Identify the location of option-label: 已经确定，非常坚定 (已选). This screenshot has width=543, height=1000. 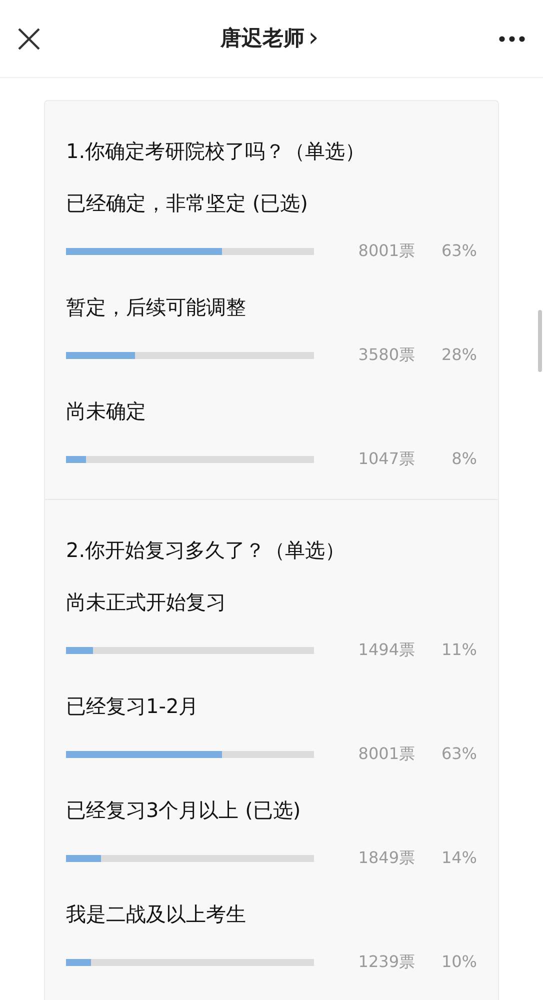
(187, 203).